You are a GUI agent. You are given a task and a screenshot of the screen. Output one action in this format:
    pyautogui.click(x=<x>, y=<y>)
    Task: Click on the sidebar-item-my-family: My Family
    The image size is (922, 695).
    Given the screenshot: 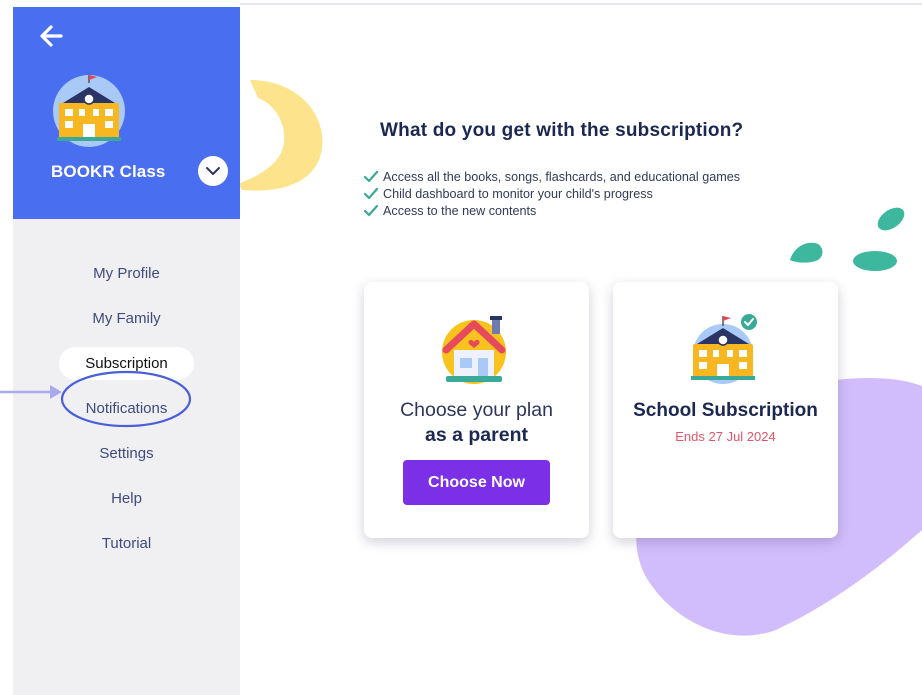 What is the action you would take?
    pyautogui.click(x=126, y=318)
    